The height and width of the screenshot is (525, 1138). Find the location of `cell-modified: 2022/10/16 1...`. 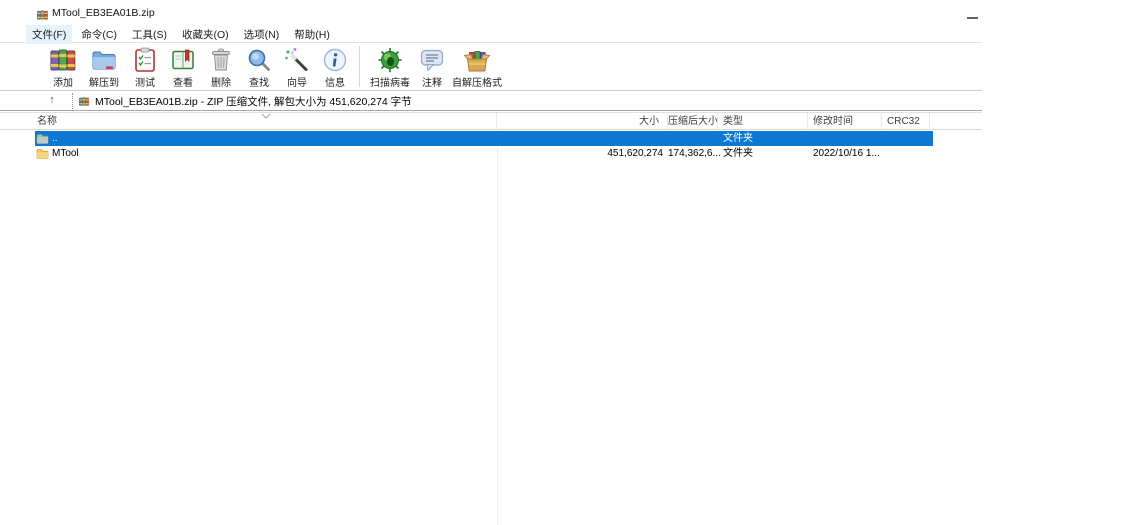

cell-modified: 2022/10/16 1... is located at coordinates (846, 153).